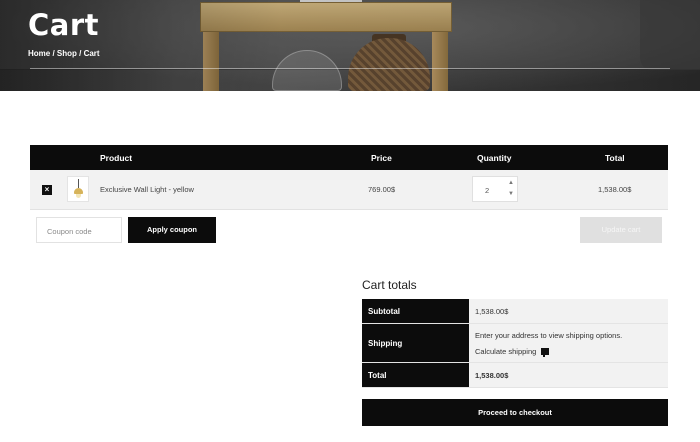  What do you see at coordinates (415, 375) in the screenshot?
I see `total-label-cell: Total` at bounding box center [415, 375].